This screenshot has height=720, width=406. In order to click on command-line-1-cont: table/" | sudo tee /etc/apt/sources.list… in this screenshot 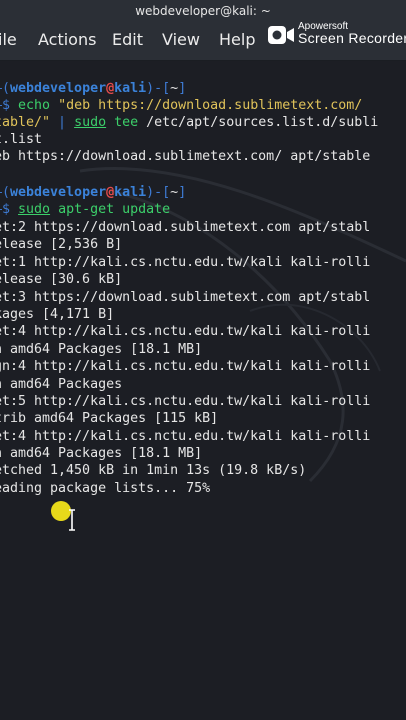, I will do `click(189, 122)`.